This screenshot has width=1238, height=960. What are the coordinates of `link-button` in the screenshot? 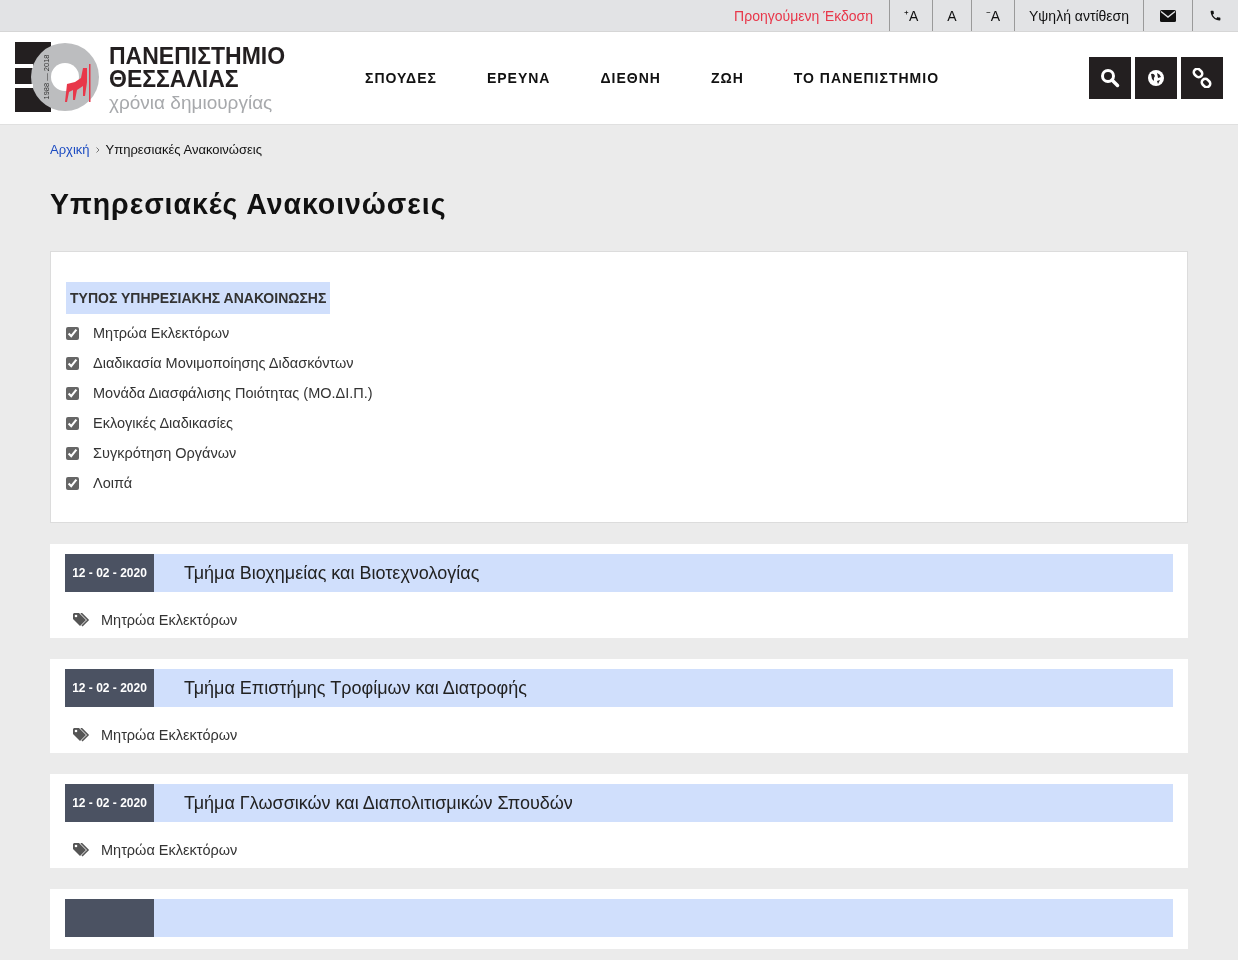 It's located at (1202, 78).